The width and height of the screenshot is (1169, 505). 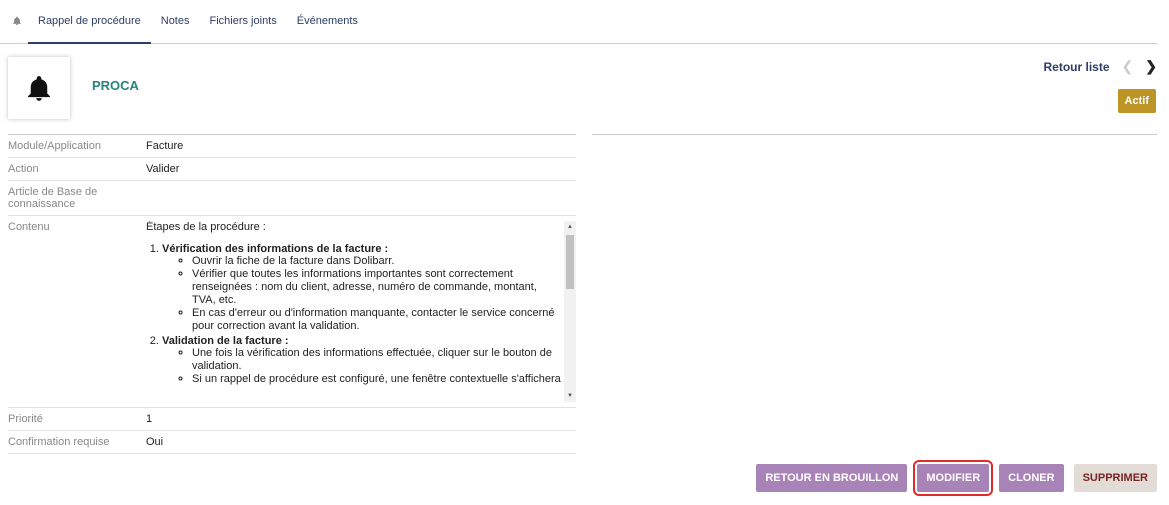 What do you see at coordinates (292, 419) in the screenshot?
I see `field-row-priority: Priorité 1` at bounding box center [292, 419].